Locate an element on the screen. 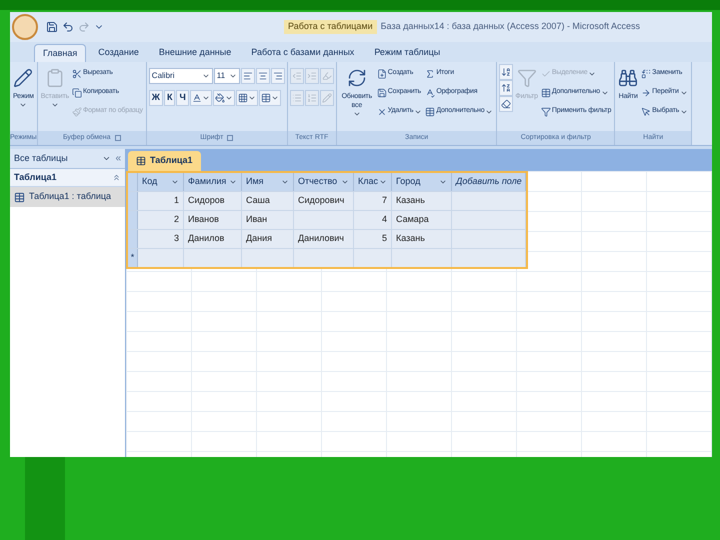 The image size is (720, 540). format-button: Ч is located at coordinates (182, 98).